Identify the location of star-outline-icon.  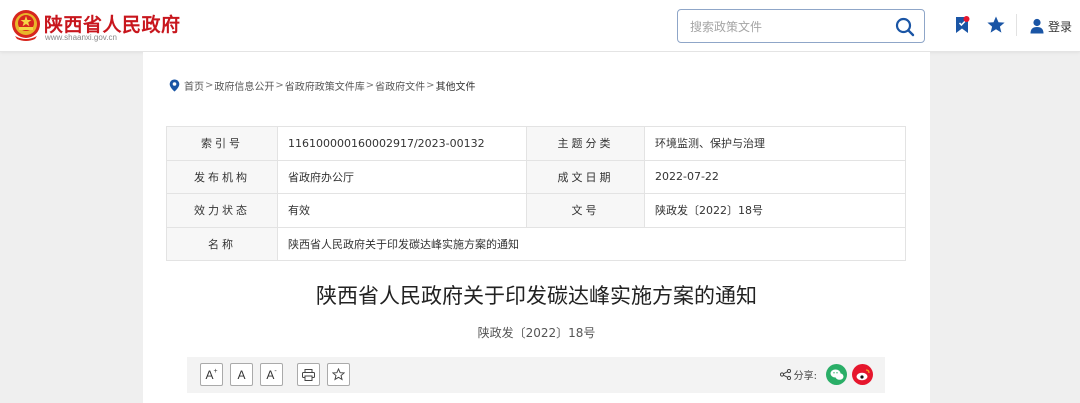
(338, 374).